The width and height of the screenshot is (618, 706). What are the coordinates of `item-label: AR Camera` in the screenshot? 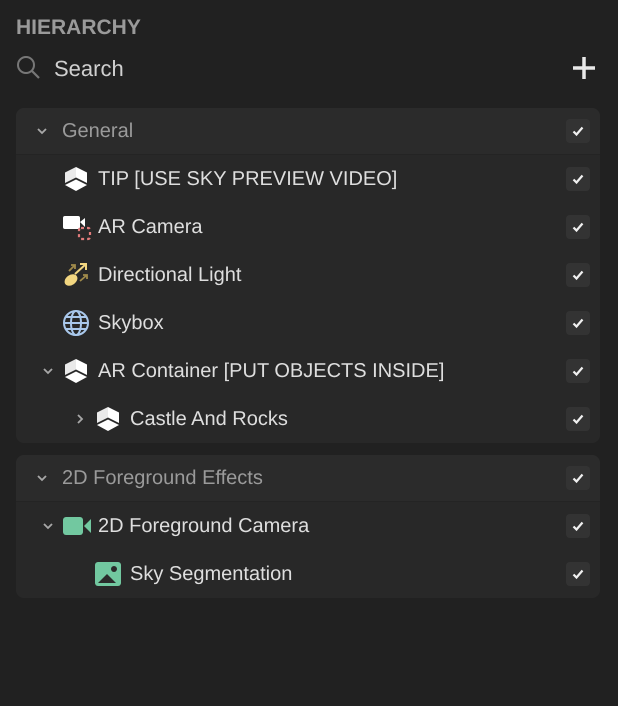 It's located at (332, 227).